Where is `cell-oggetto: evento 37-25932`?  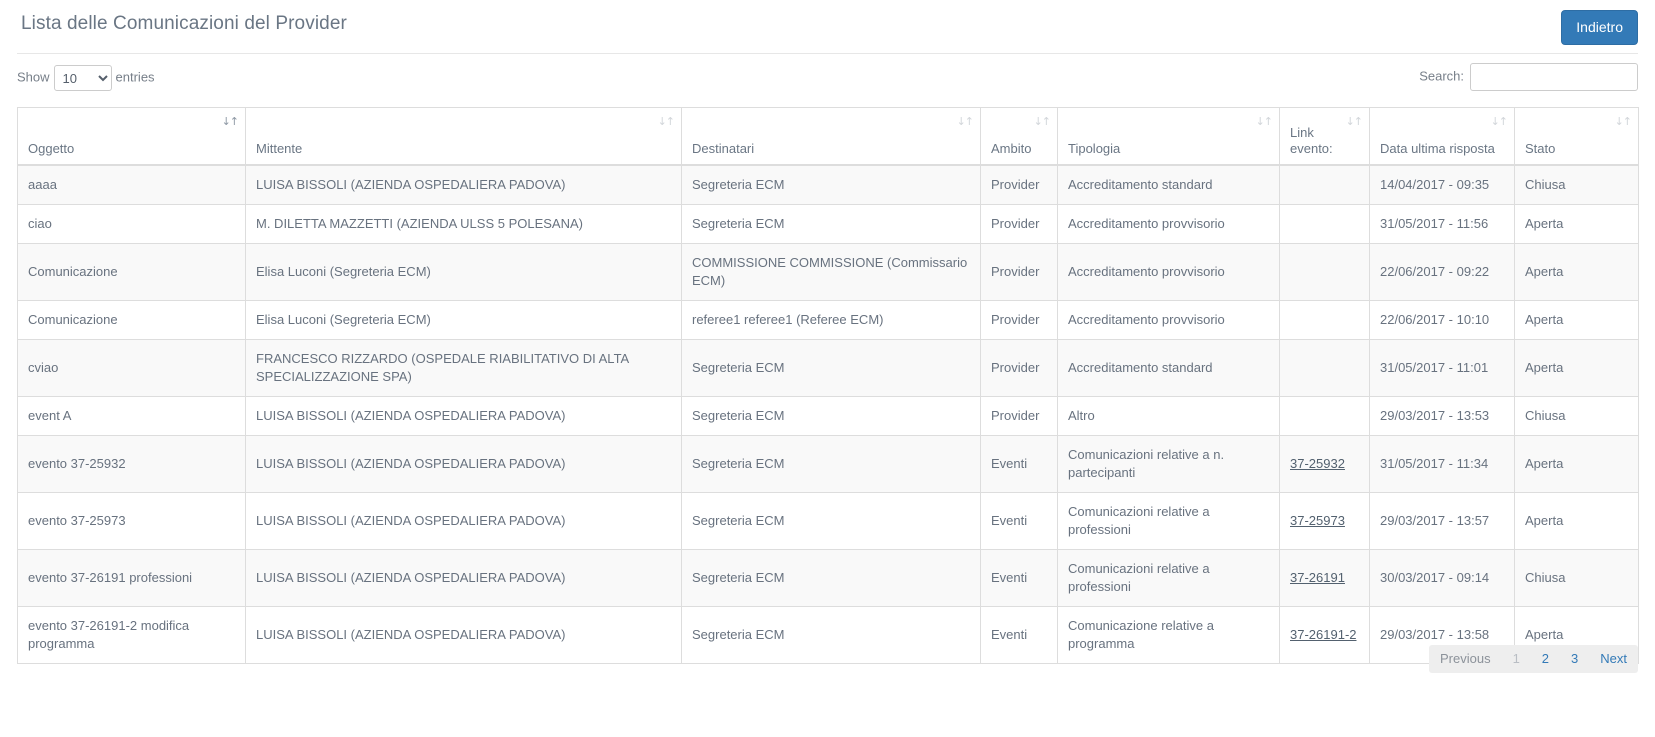
cell-oggetto: evento 37-25932 is located at coordinates (131, 463).